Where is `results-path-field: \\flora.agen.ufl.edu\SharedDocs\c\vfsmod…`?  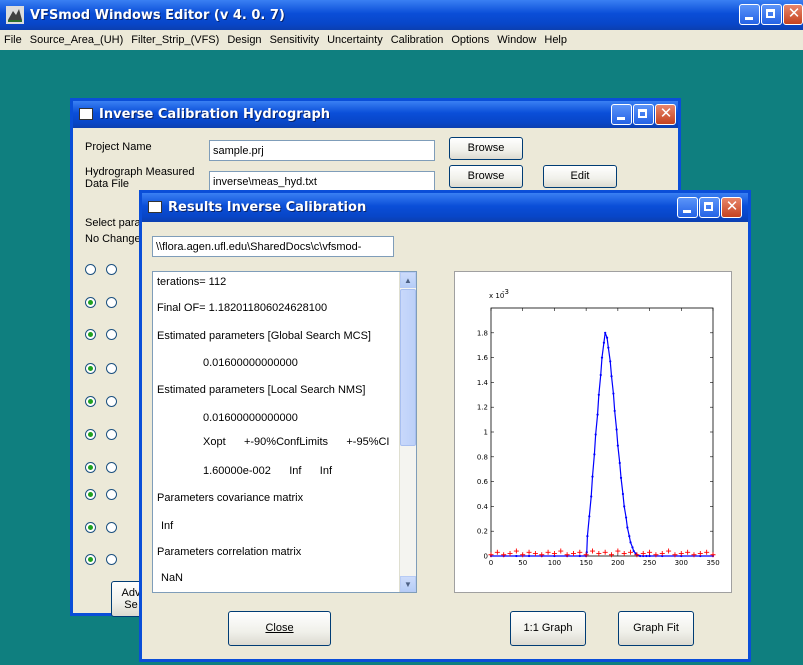 results-path-field: \\flora.agen.ufl.edu\SharedDocs\c\vfsmod… is located at coordinates (273, 246).